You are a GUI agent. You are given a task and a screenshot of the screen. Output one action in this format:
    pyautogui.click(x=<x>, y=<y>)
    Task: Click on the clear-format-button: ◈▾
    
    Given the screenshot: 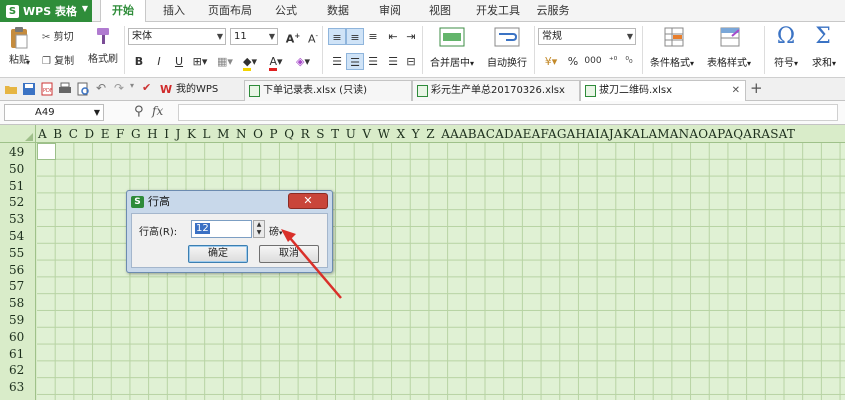 What is the action you would take?
    pyautogui.click(x=303, y=61)
    